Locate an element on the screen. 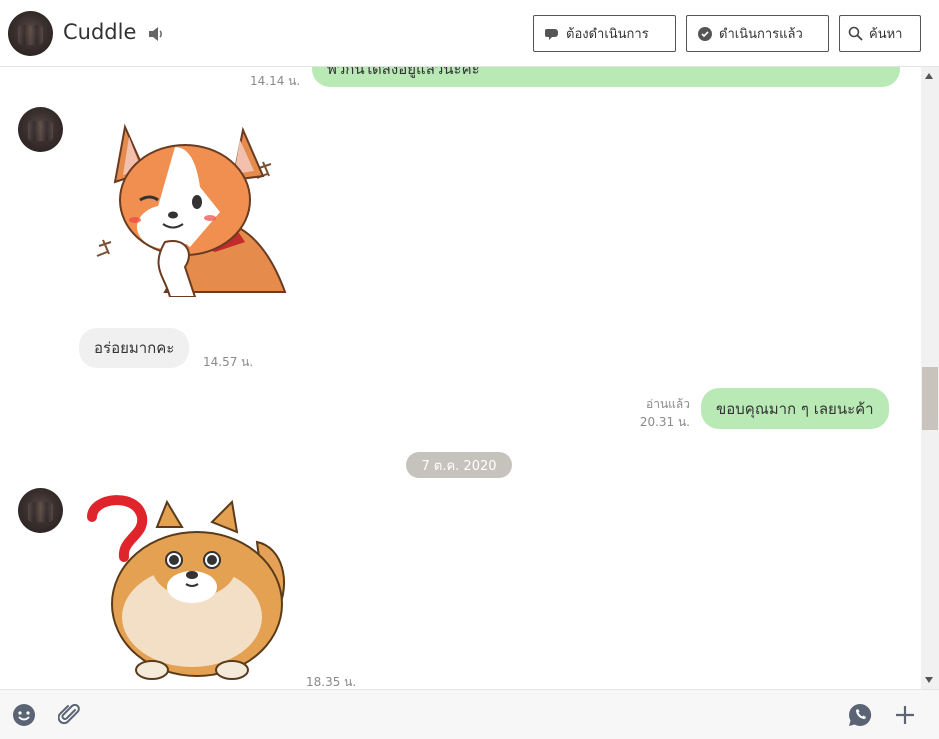 This screenshot has width=939, height=739. paperclip-icon is located at coordinates (70, 715).